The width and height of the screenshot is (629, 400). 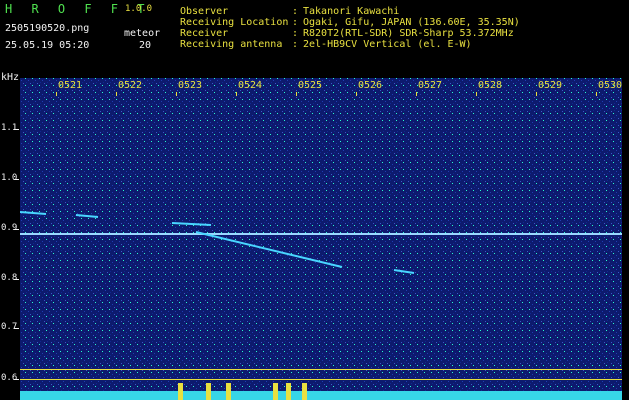 I want to click on time-label-0524: 0524, so click(x=250, y=85).